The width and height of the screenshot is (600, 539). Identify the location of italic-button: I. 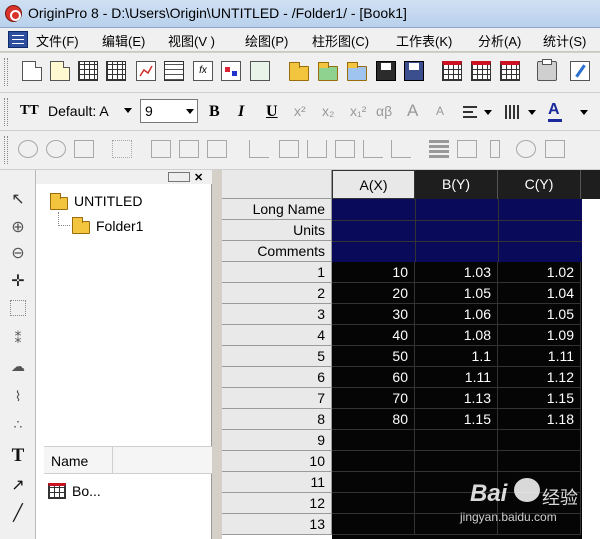
(241, 112).